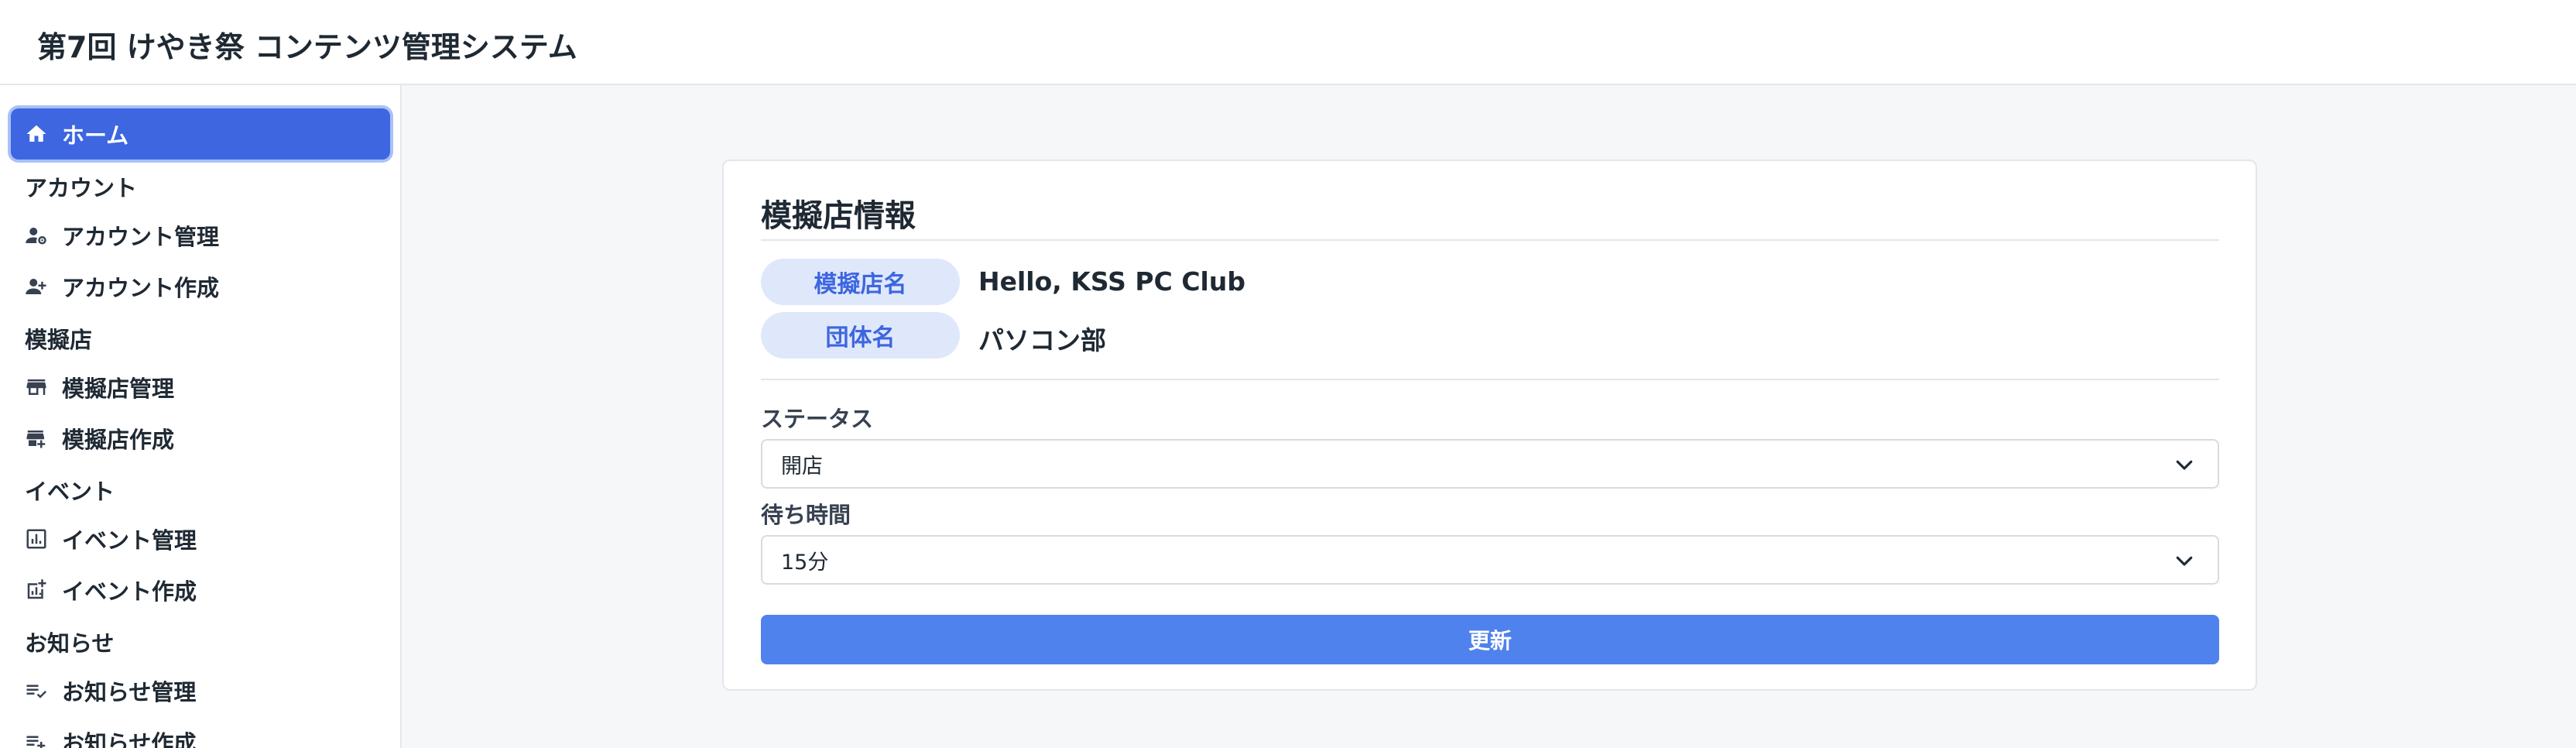  I want to click on group-name-label: 団体名, so click(860, 335).